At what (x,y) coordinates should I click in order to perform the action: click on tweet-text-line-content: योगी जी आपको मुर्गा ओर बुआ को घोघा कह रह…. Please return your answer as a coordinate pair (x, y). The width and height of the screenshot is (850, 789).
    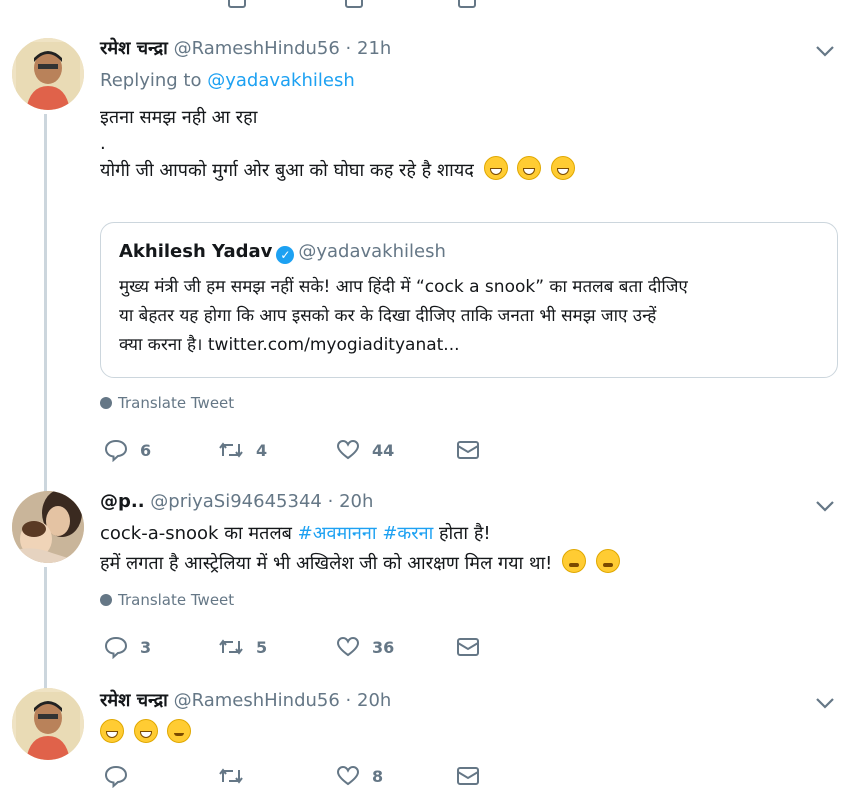
    Looking at the image, I should click on (287, 170).